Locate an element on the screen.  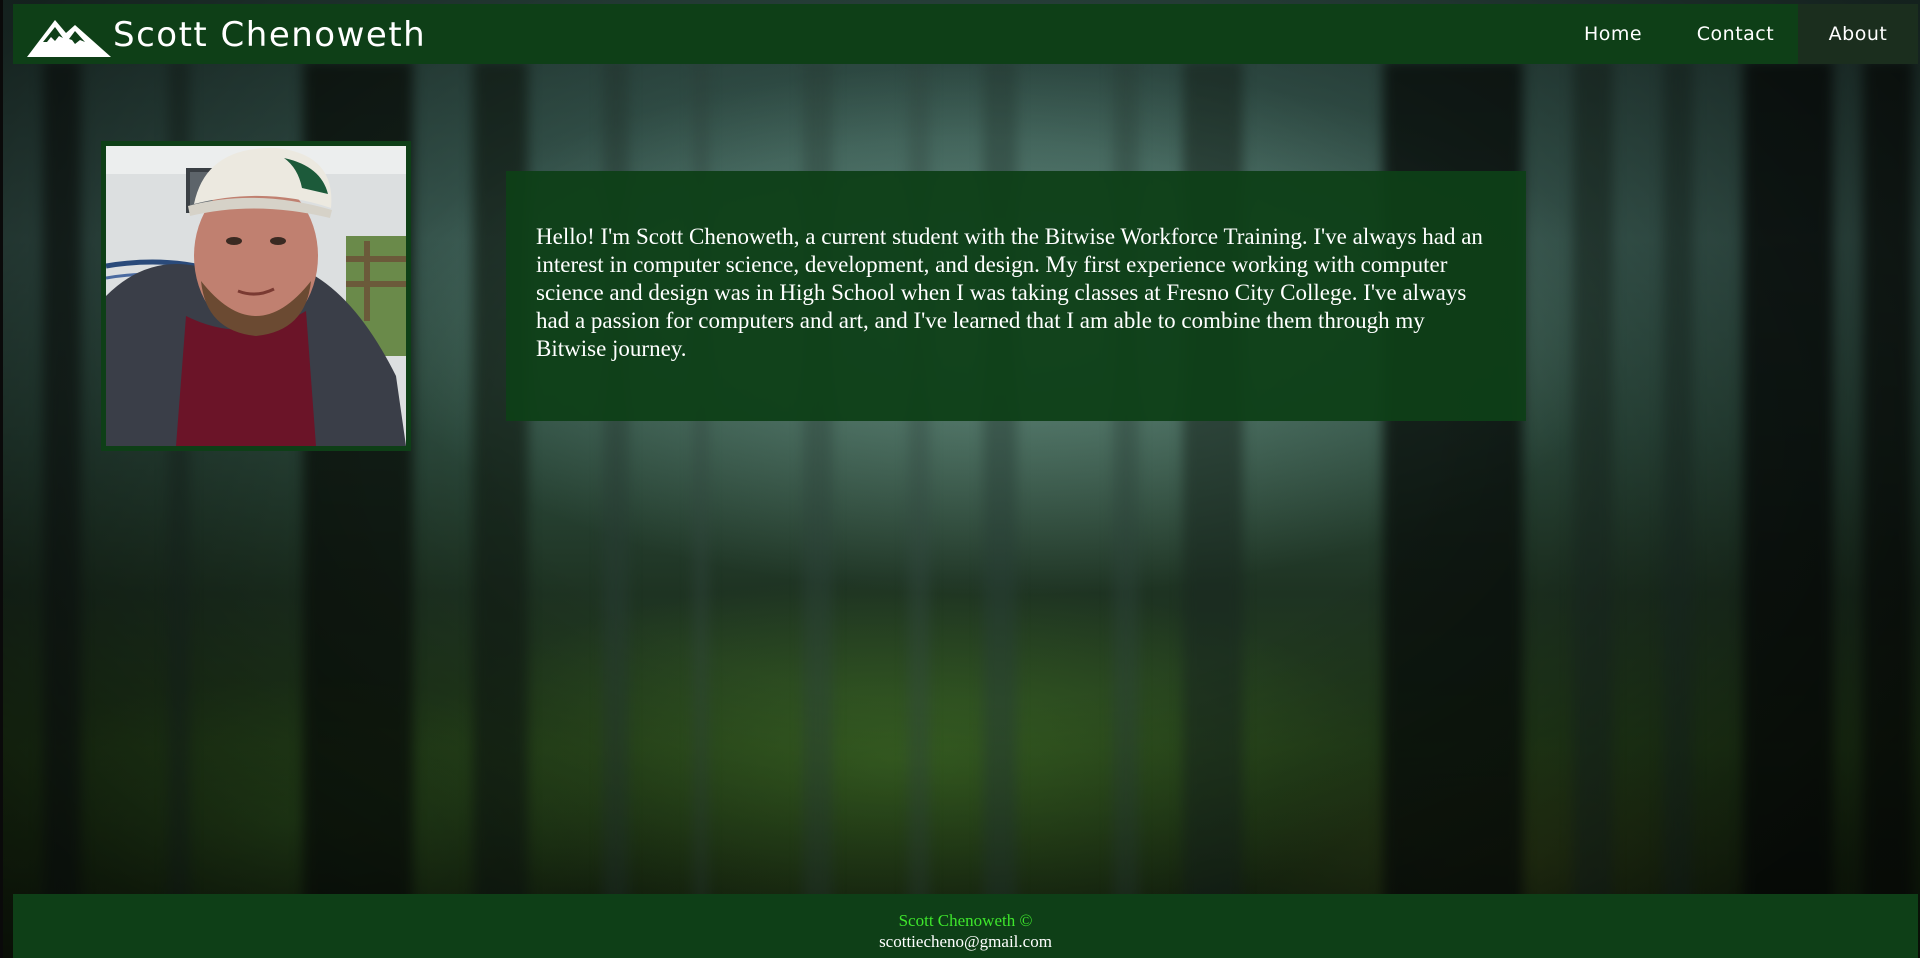
footer: Scott Chenoweth © scottiecheno@gmail.com is located at coordinates (965, 926).